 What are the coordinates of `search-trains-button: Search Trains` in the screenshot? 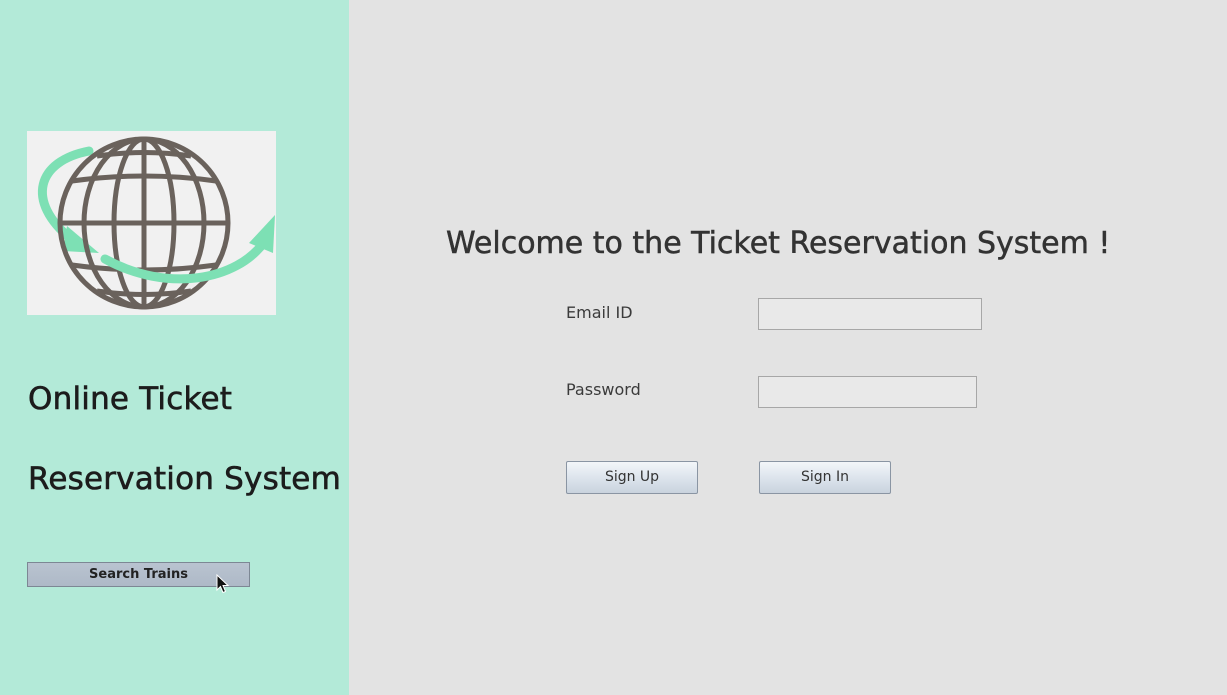 It's located at (138, 574).